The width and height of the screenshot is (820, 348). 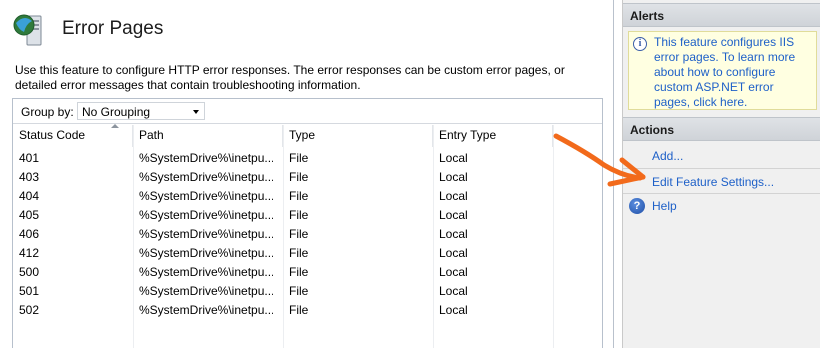 What do you see at coordinates (47, 112) in the screenshot?
I see `groupby-label: Group by:` at bounding box center [47, 112].